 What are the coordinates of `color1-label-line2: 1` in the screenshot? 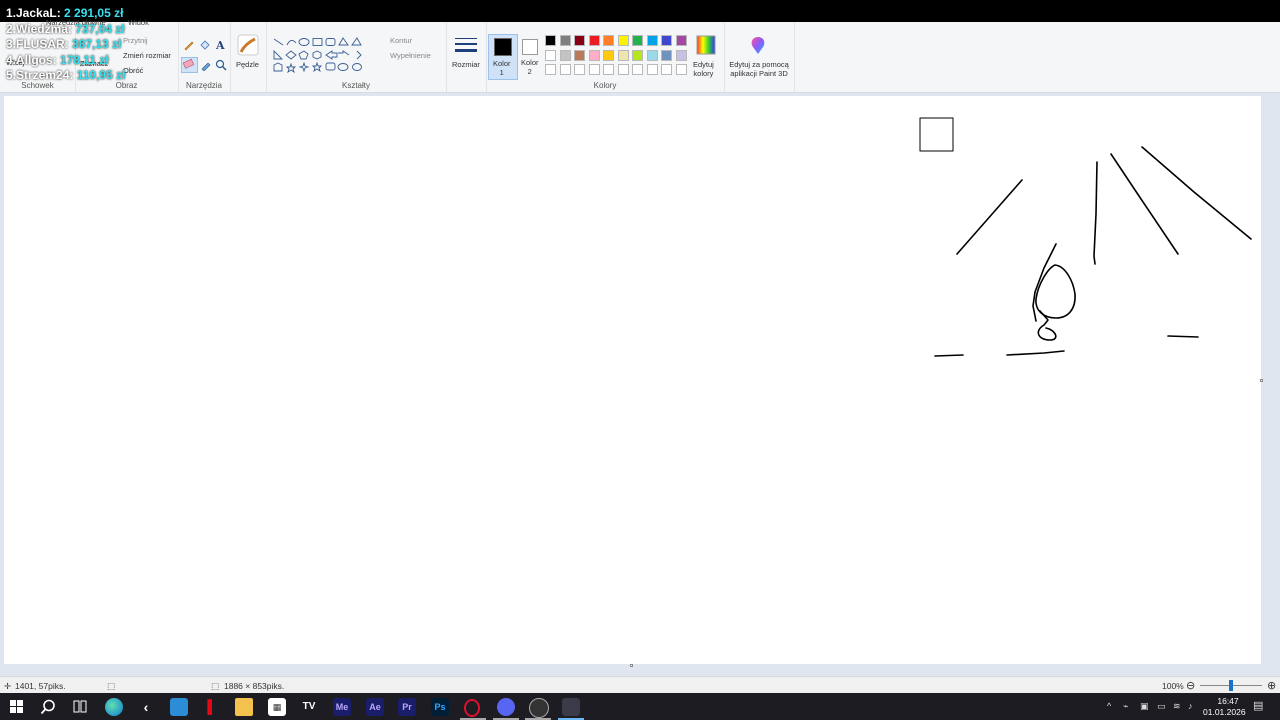 It's located at (501, 72).